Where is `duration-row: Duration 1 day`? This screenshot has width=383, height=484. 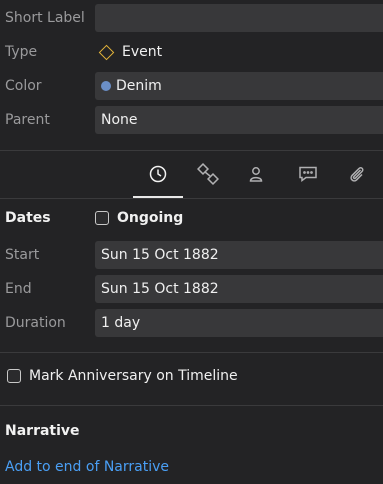
duration-row: Duration 1 day is located at coordinates (191, 323).